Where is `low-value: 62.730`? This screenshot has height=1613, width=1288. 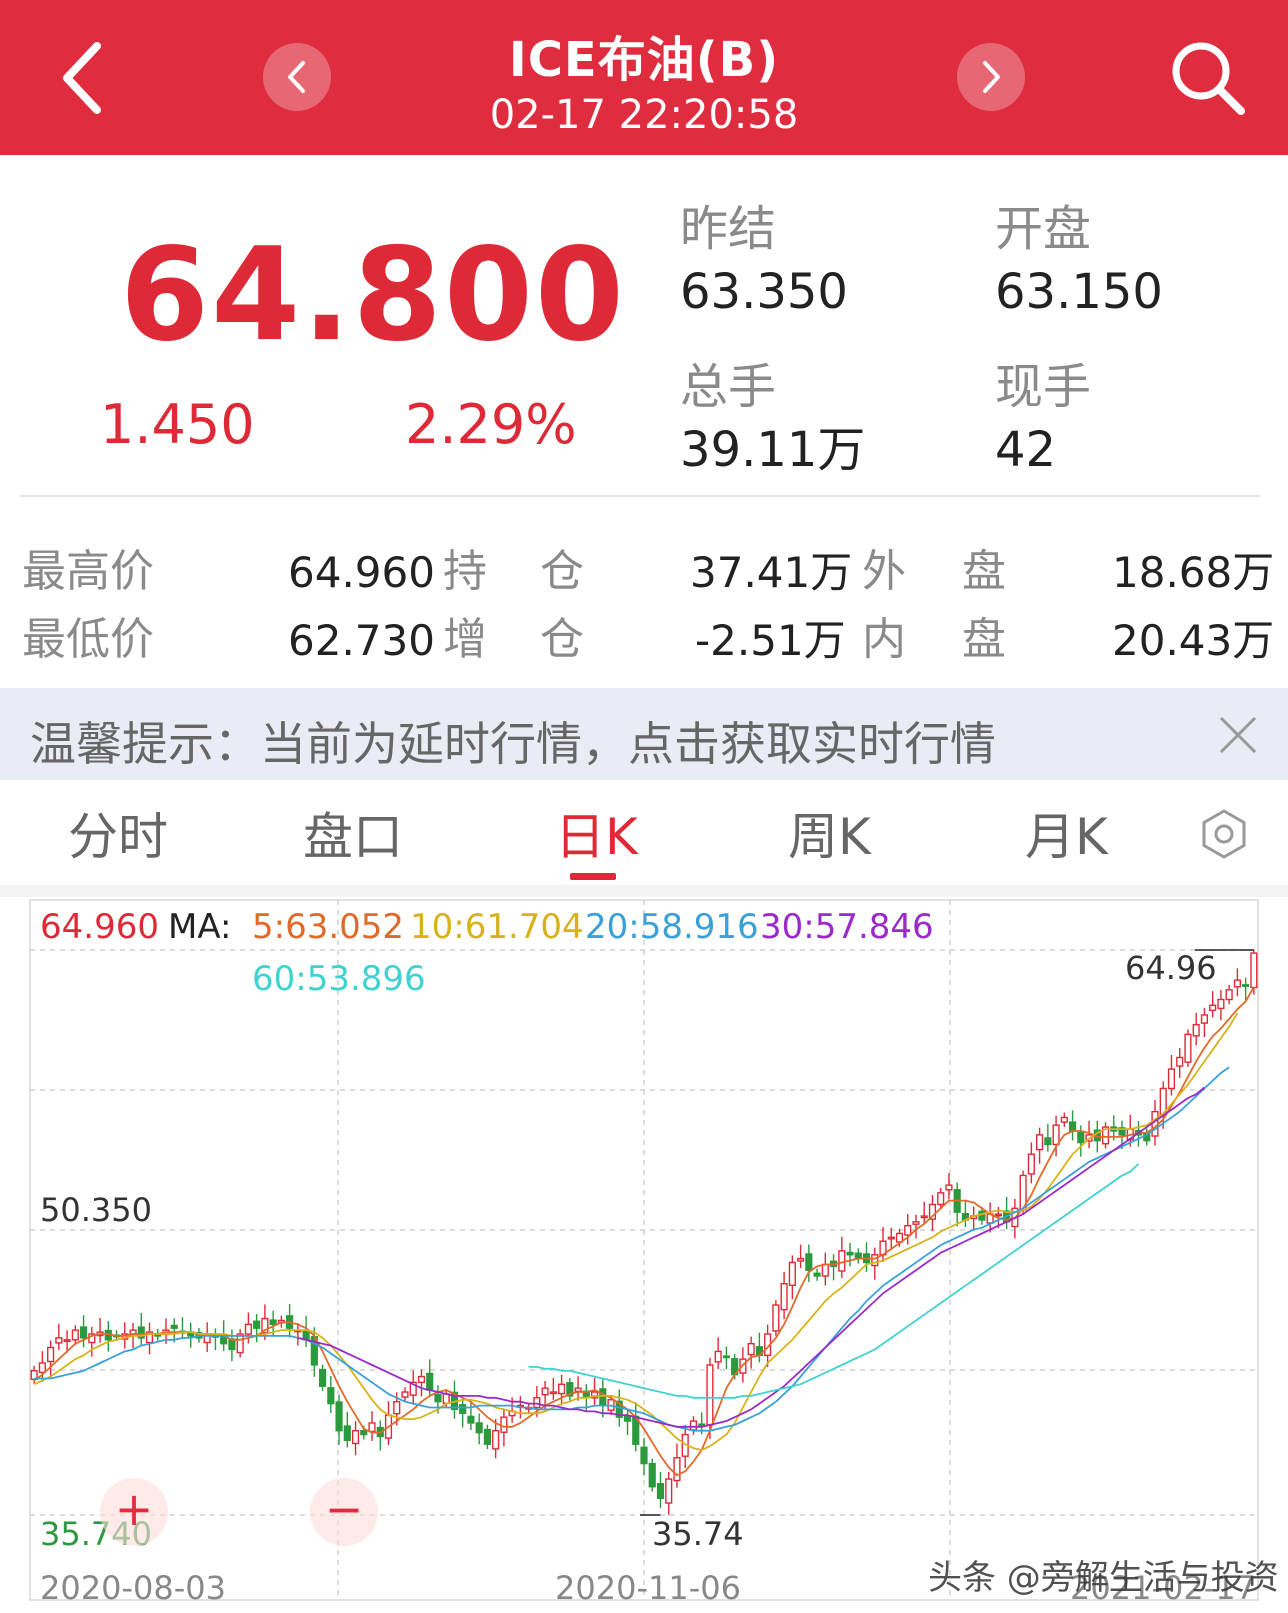 low-value: 62.730 is located at coordinates (361, 640).